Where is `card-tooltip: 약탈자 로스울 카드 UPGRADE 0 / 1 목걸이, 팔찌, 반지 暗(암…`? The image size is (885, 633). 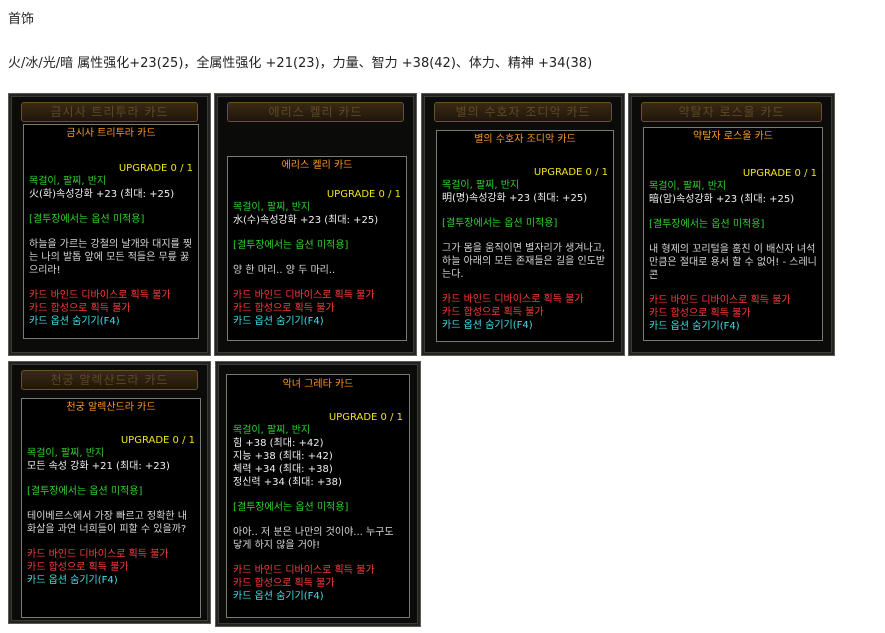
card-tooltip: 약탈자 로스울 카드 UPGRADE 0 / 1 목걸이, 팔찌, 반지 暗(암… is located at coordinates (733, 234).